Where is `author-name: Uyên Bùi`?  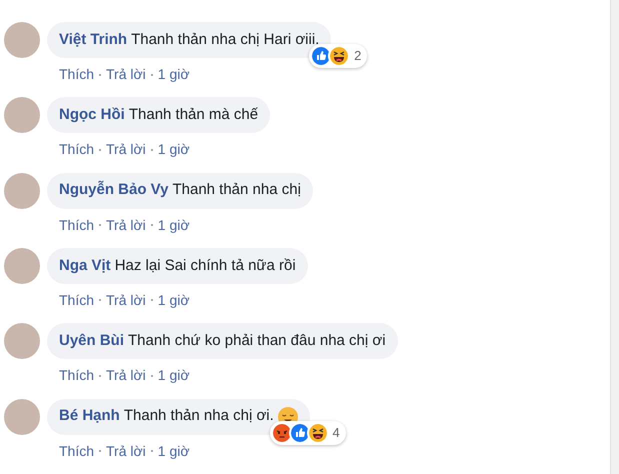
author-name: Uyên Bùi is located at coordinates (91, 341).